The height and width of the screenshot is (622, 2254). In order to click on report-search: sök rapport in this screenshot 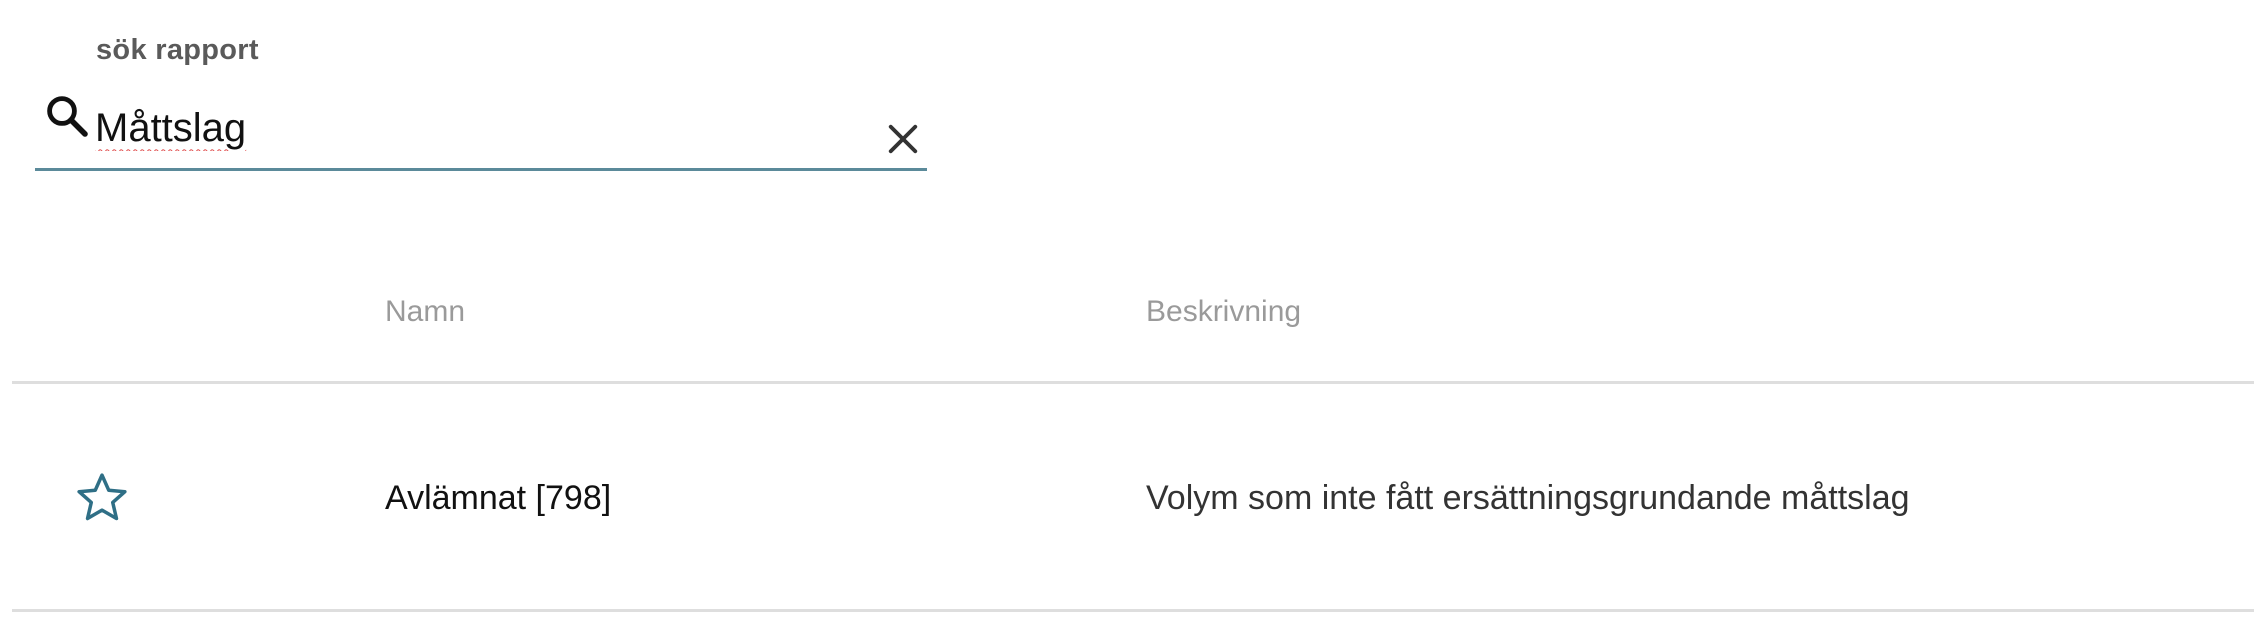, I will do `click(481, 105)`.